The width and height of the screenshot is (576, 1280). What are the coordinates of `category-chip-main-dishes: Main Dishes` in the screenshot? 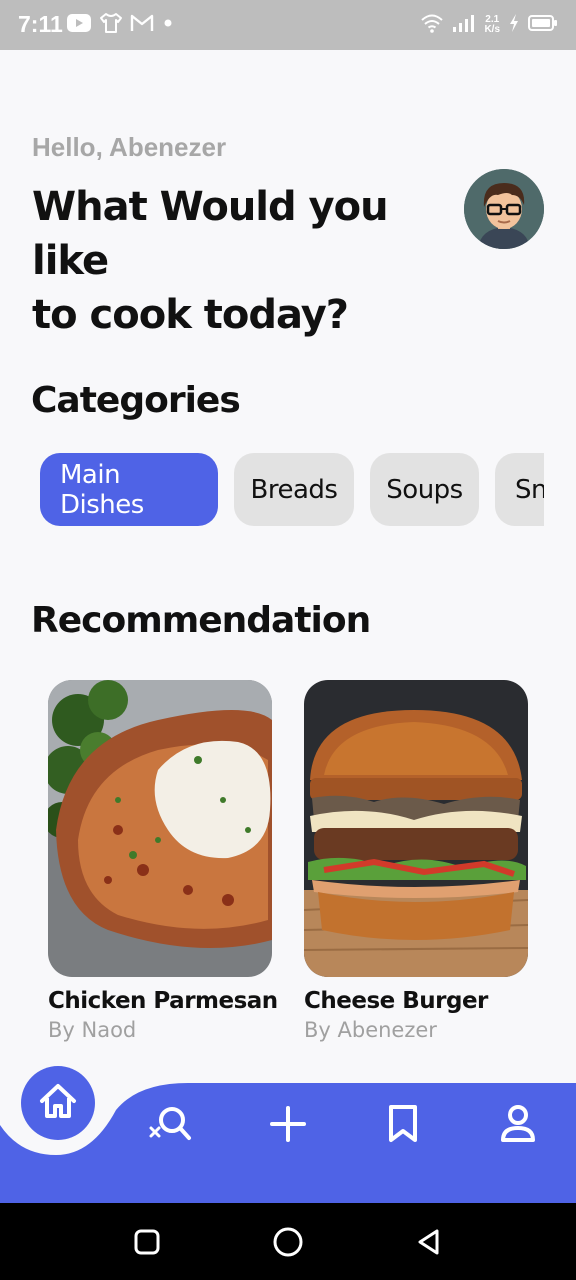 It's located at (129, 489).